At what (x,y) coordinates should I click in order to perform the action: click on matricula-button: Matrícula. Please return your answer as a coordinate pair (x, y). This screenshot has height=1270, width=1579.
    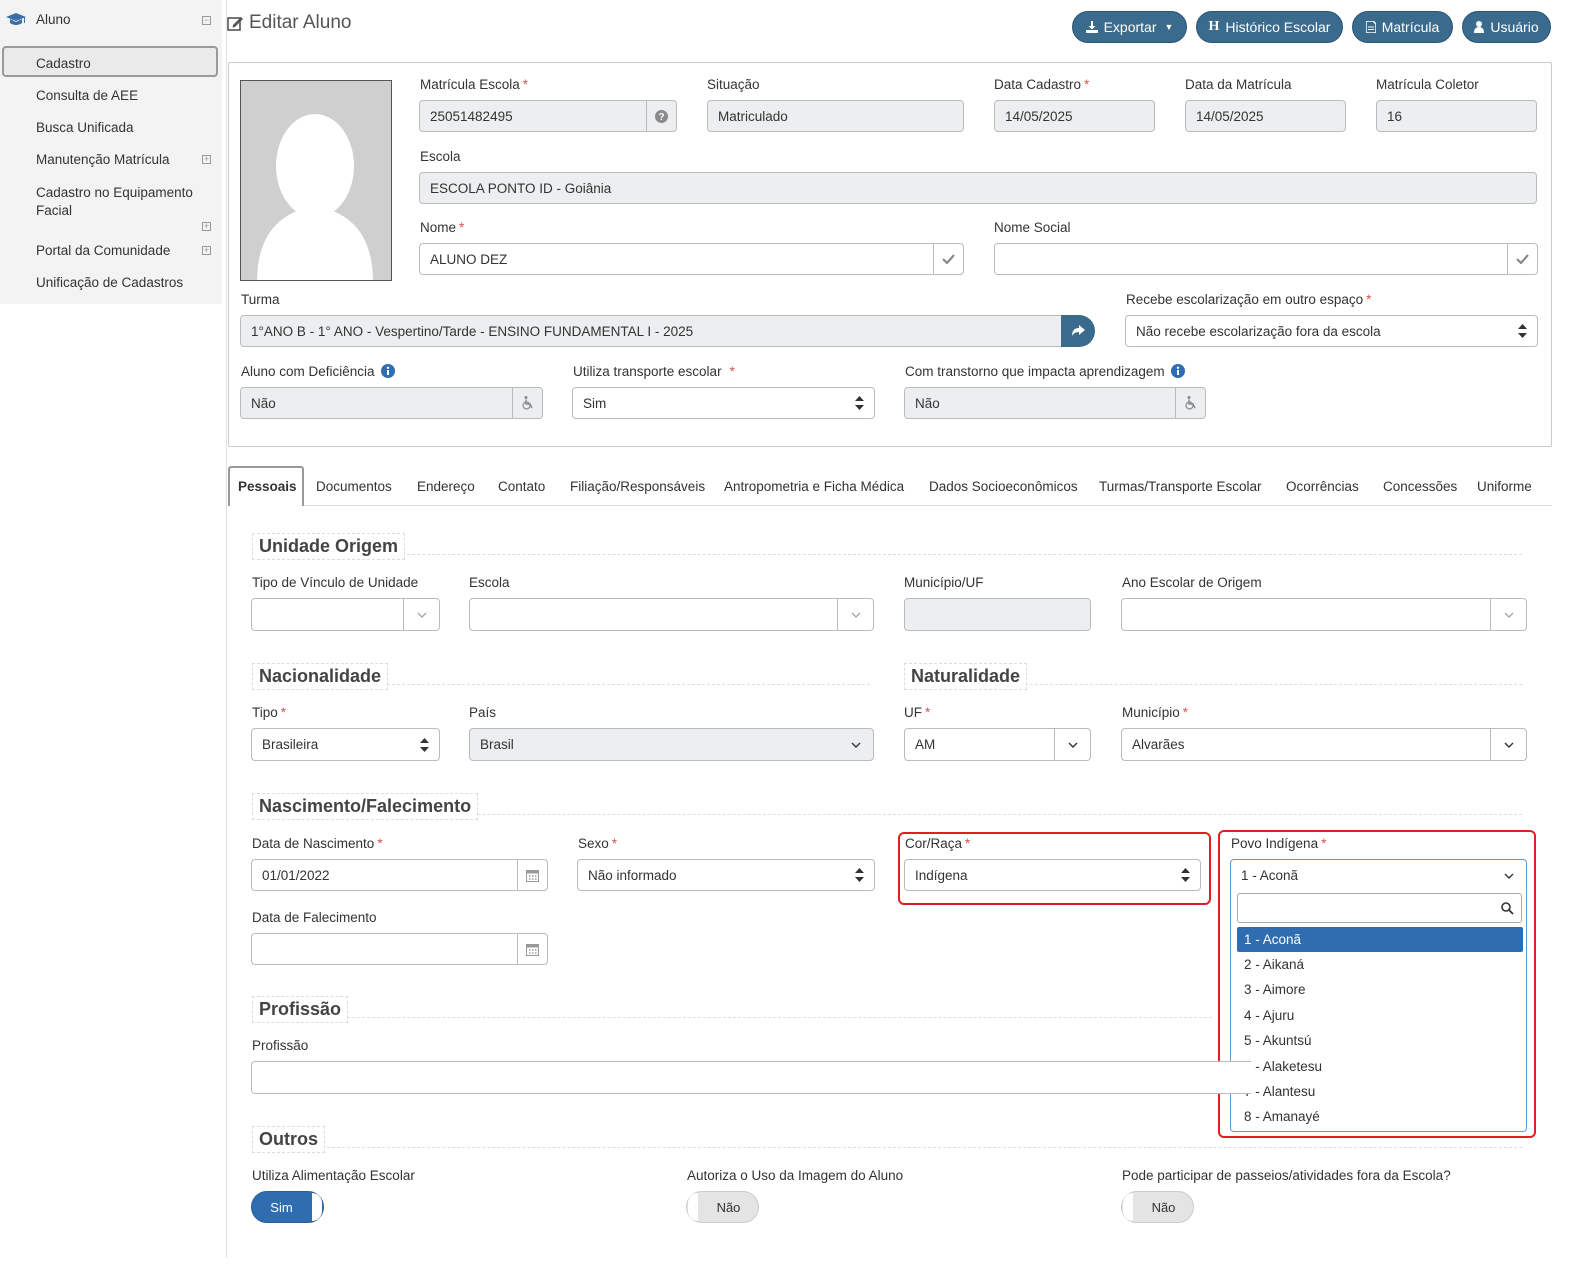
    Looking at the image, I should click on (1402, 27).